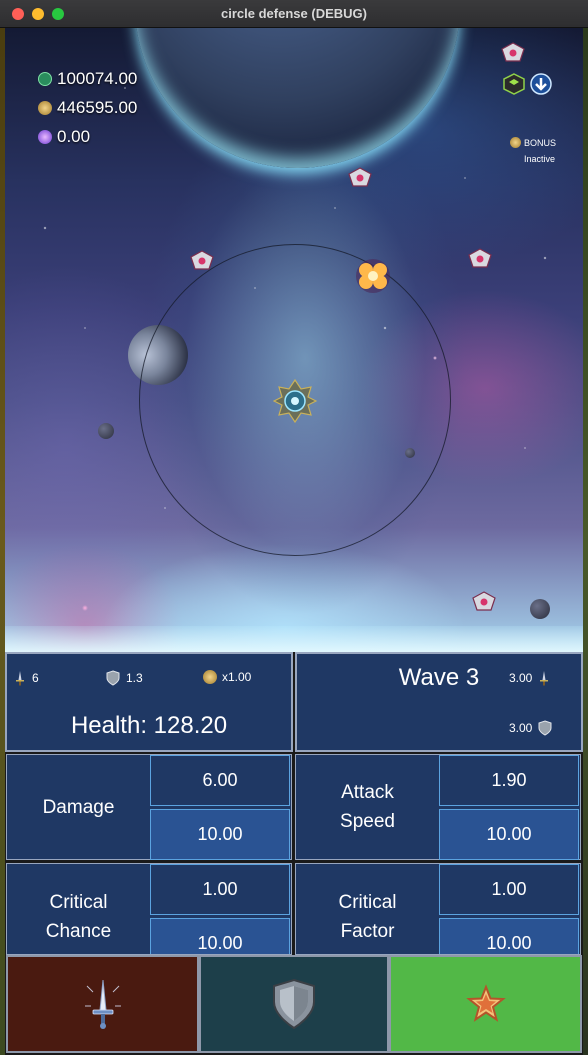 The image size is (588, 1055). Describe the element at coordinates (438, 909) in the screenshot. I see `upgrade-critical-factor: Critical Factor 1.00 10.00` at that location.